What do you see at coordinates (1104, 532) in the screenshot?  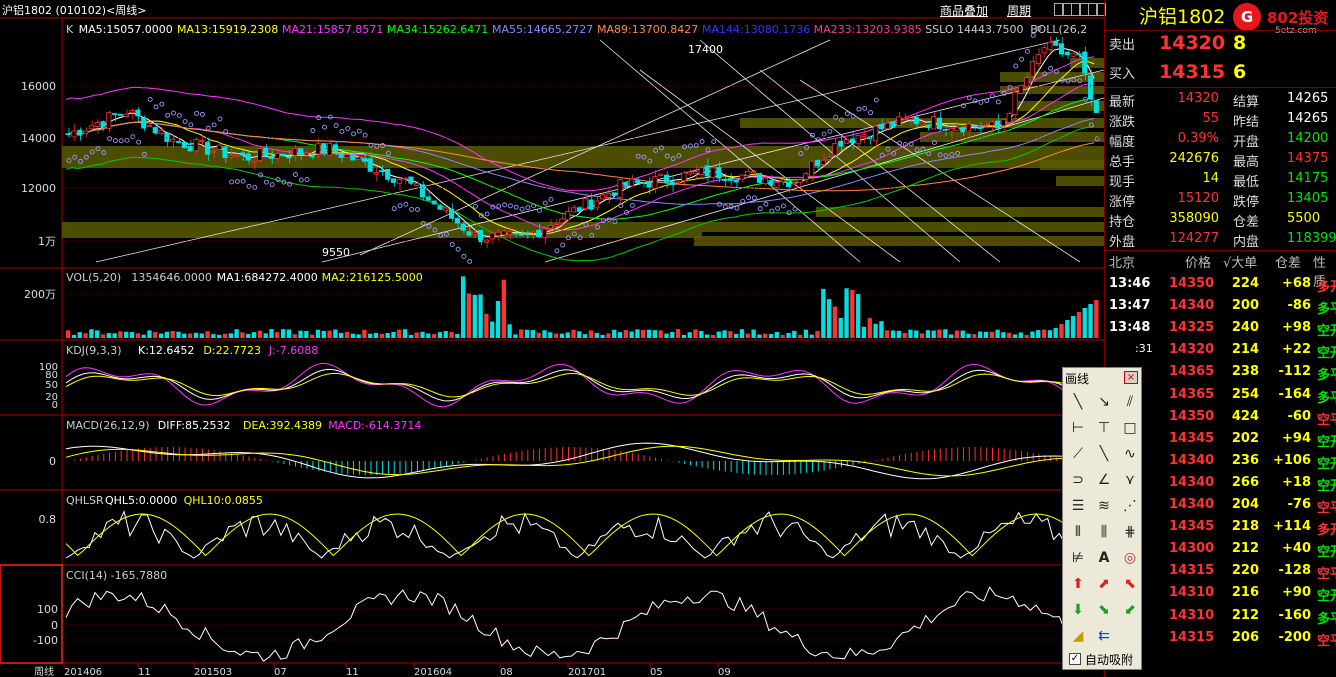 I see `fibonacci-icon: ⫼` at bounding box center [1104, 532].